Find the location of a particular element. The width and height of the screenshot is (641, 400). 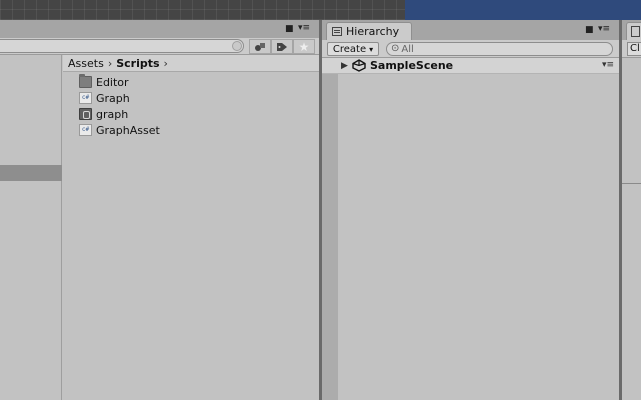

breadcrumb-scripts: Scripts is located at coordinates (137, 63).